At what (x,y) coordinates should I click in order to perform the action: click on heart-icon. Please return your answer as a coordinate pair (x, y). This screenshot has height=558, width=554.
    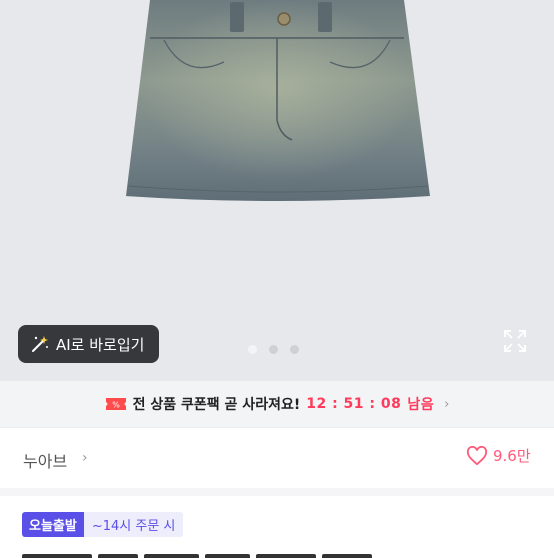
    Looking at the image, I should click on (477, 455).